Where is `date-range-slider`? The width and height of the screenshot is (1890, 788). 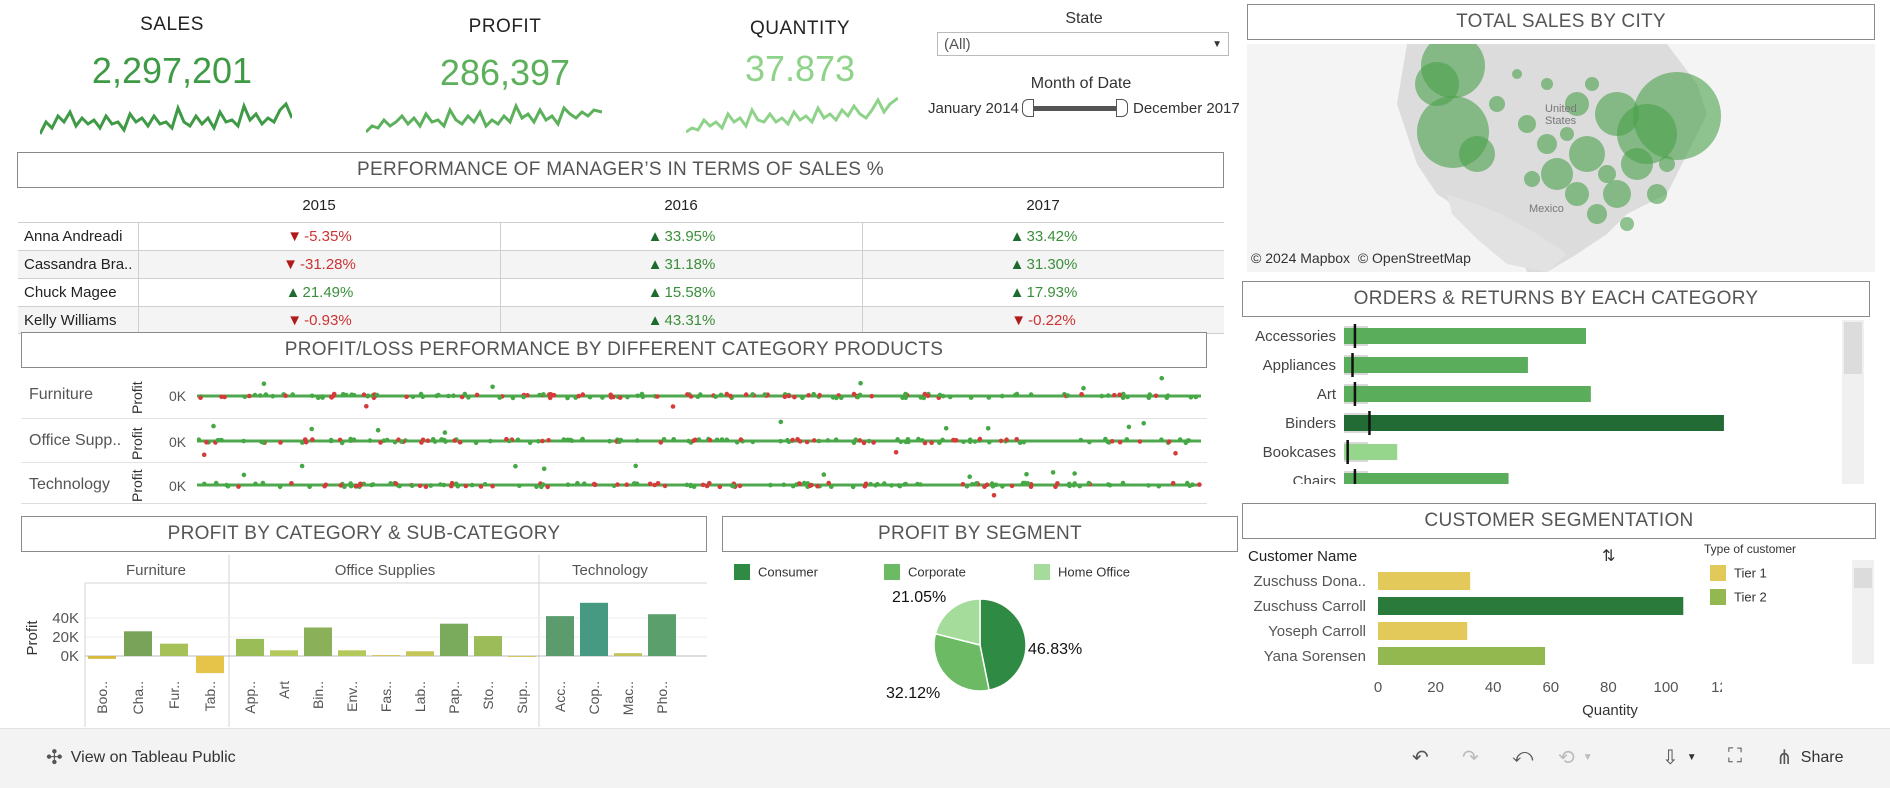
date-range-slider is located at coordinates (1075, 108).